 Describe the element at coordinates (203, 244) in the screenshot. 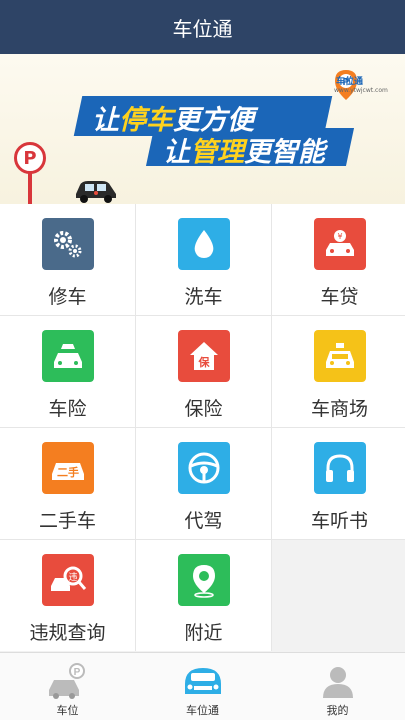

I see `water-drop-icon` at that location.